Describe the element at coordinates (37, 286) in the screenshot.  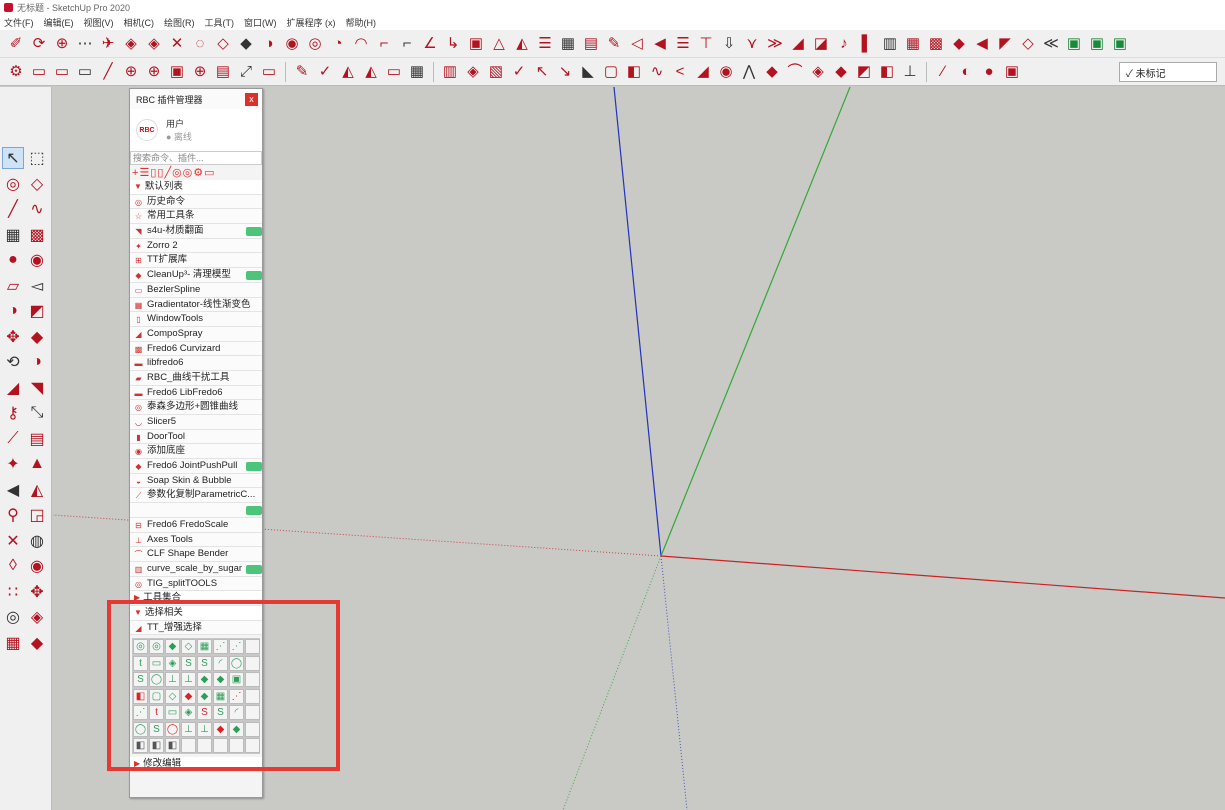
I see `left-tool-icon: ◅` at that location.